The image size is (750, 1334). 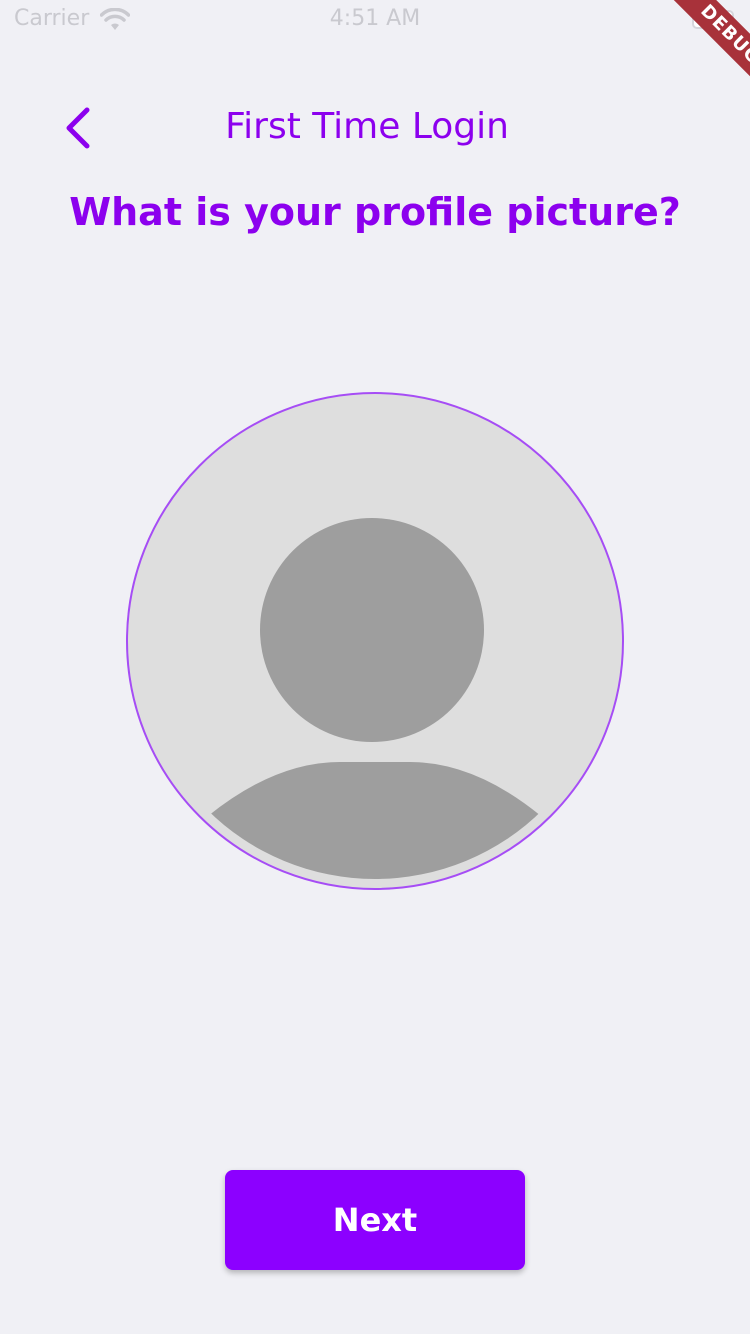 What do you see at coordinates (375, 1220) in the screenshot?
I see `next-button: Next` at bounding box center [375, 1220].